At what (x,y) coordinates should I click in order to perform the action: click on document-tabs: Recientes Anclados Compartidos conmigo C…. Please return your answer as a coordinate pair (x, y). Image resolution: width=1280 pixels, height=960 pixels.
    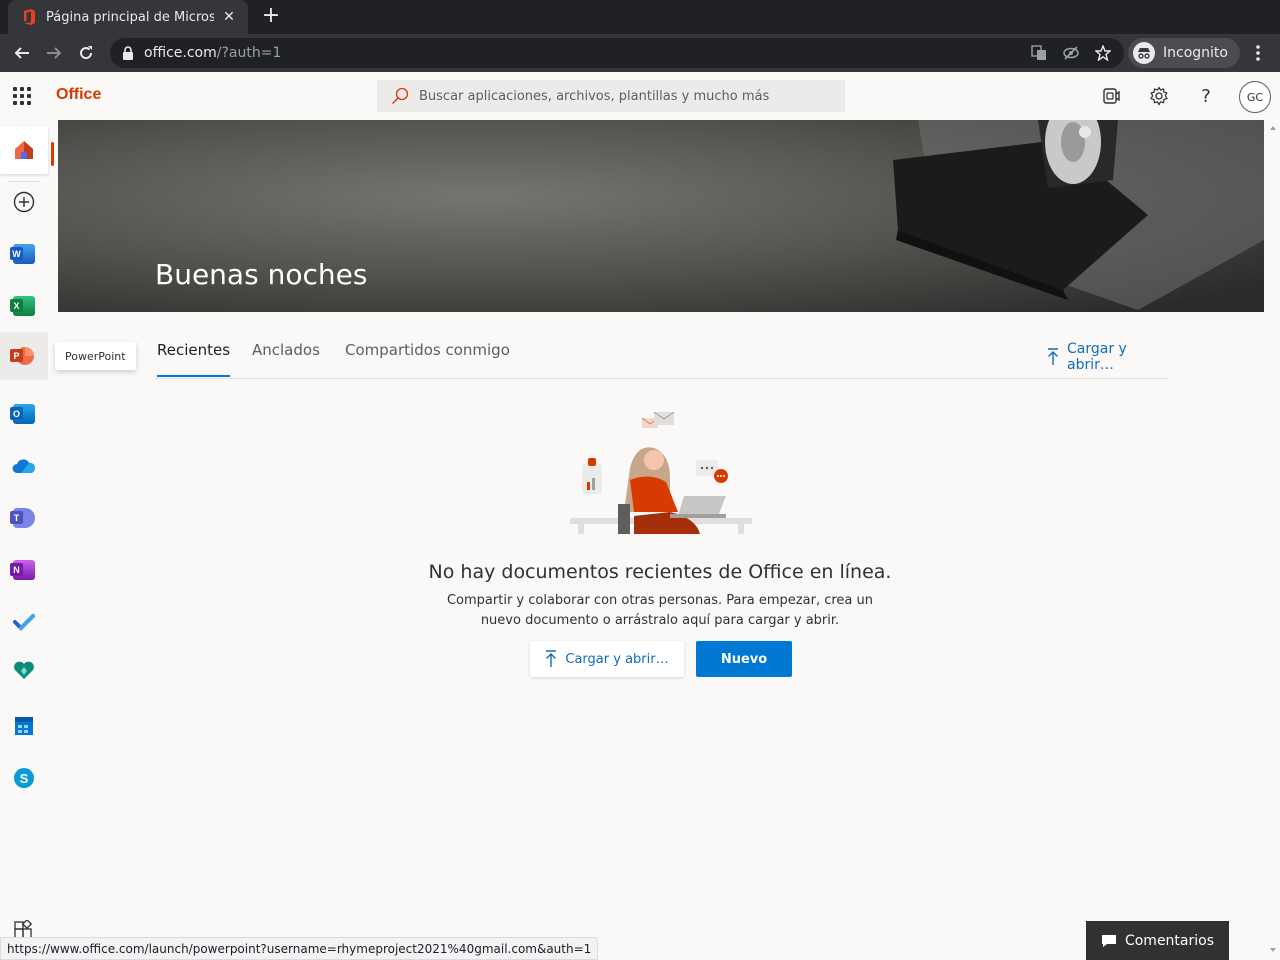
    Looking at the image, I should click on (661, 354).